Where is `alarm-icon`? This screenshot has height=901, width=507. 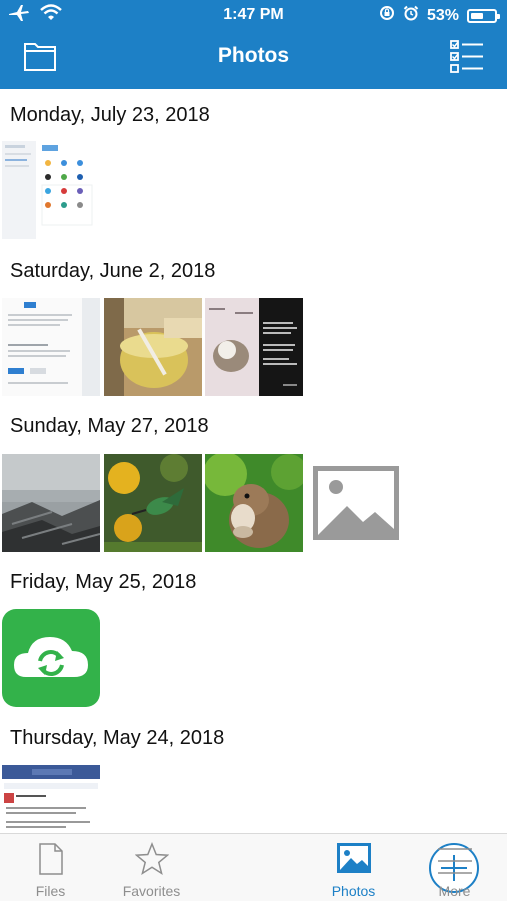 alarm-icon is located at coordinates (411, 15).